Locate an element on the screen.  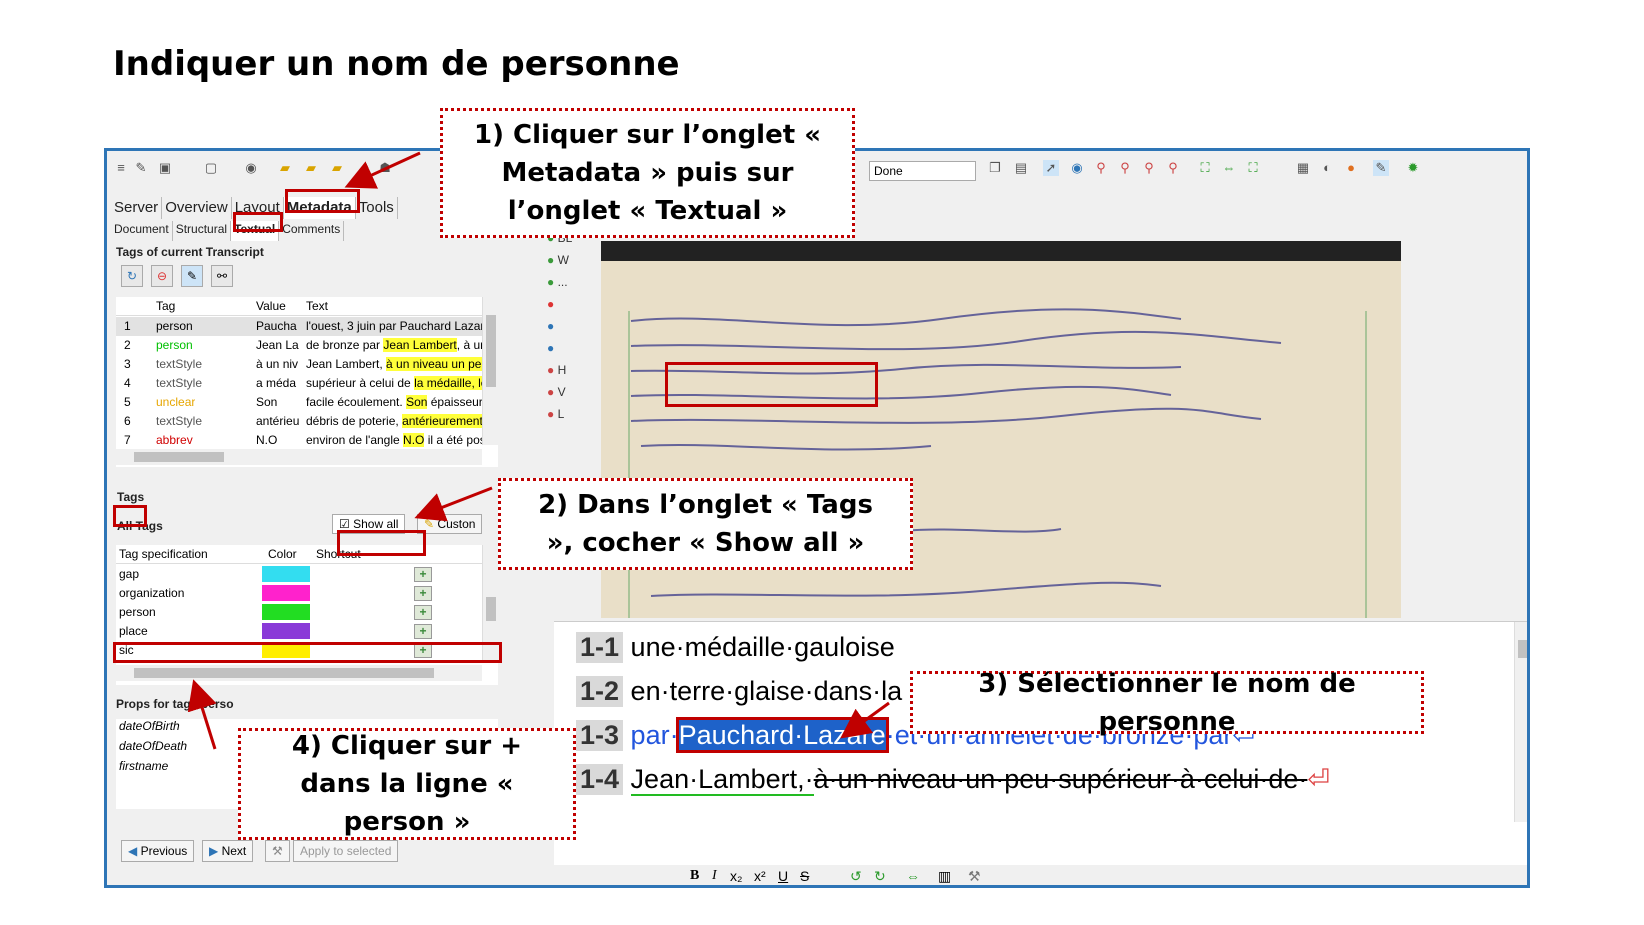
apply-to-selected-button: Apply to selected is located at coordinates (346, 851).